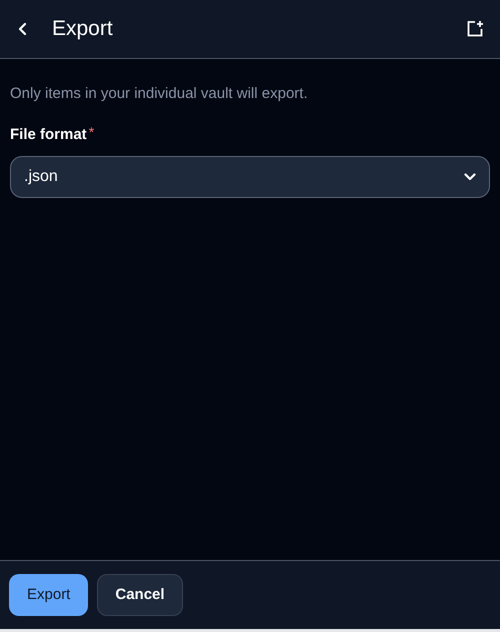 This screenshot has height=632, width=500. Describe the element at coordinates (159, 94) in the screenshot. I see `notice-text: Only items in your individual vault will export.` at that location.